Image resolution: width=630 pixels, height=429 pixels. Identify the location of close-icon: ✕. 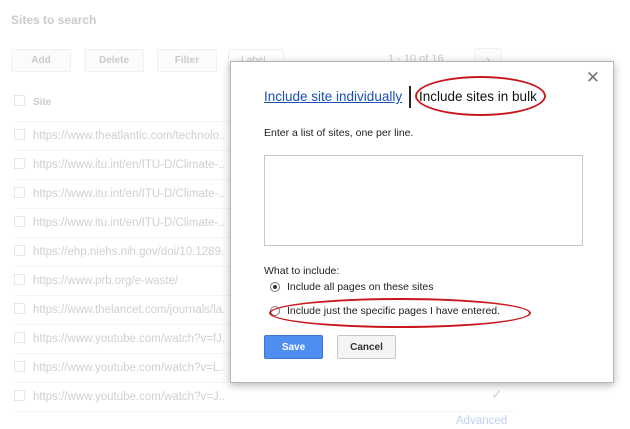
(593, 78).